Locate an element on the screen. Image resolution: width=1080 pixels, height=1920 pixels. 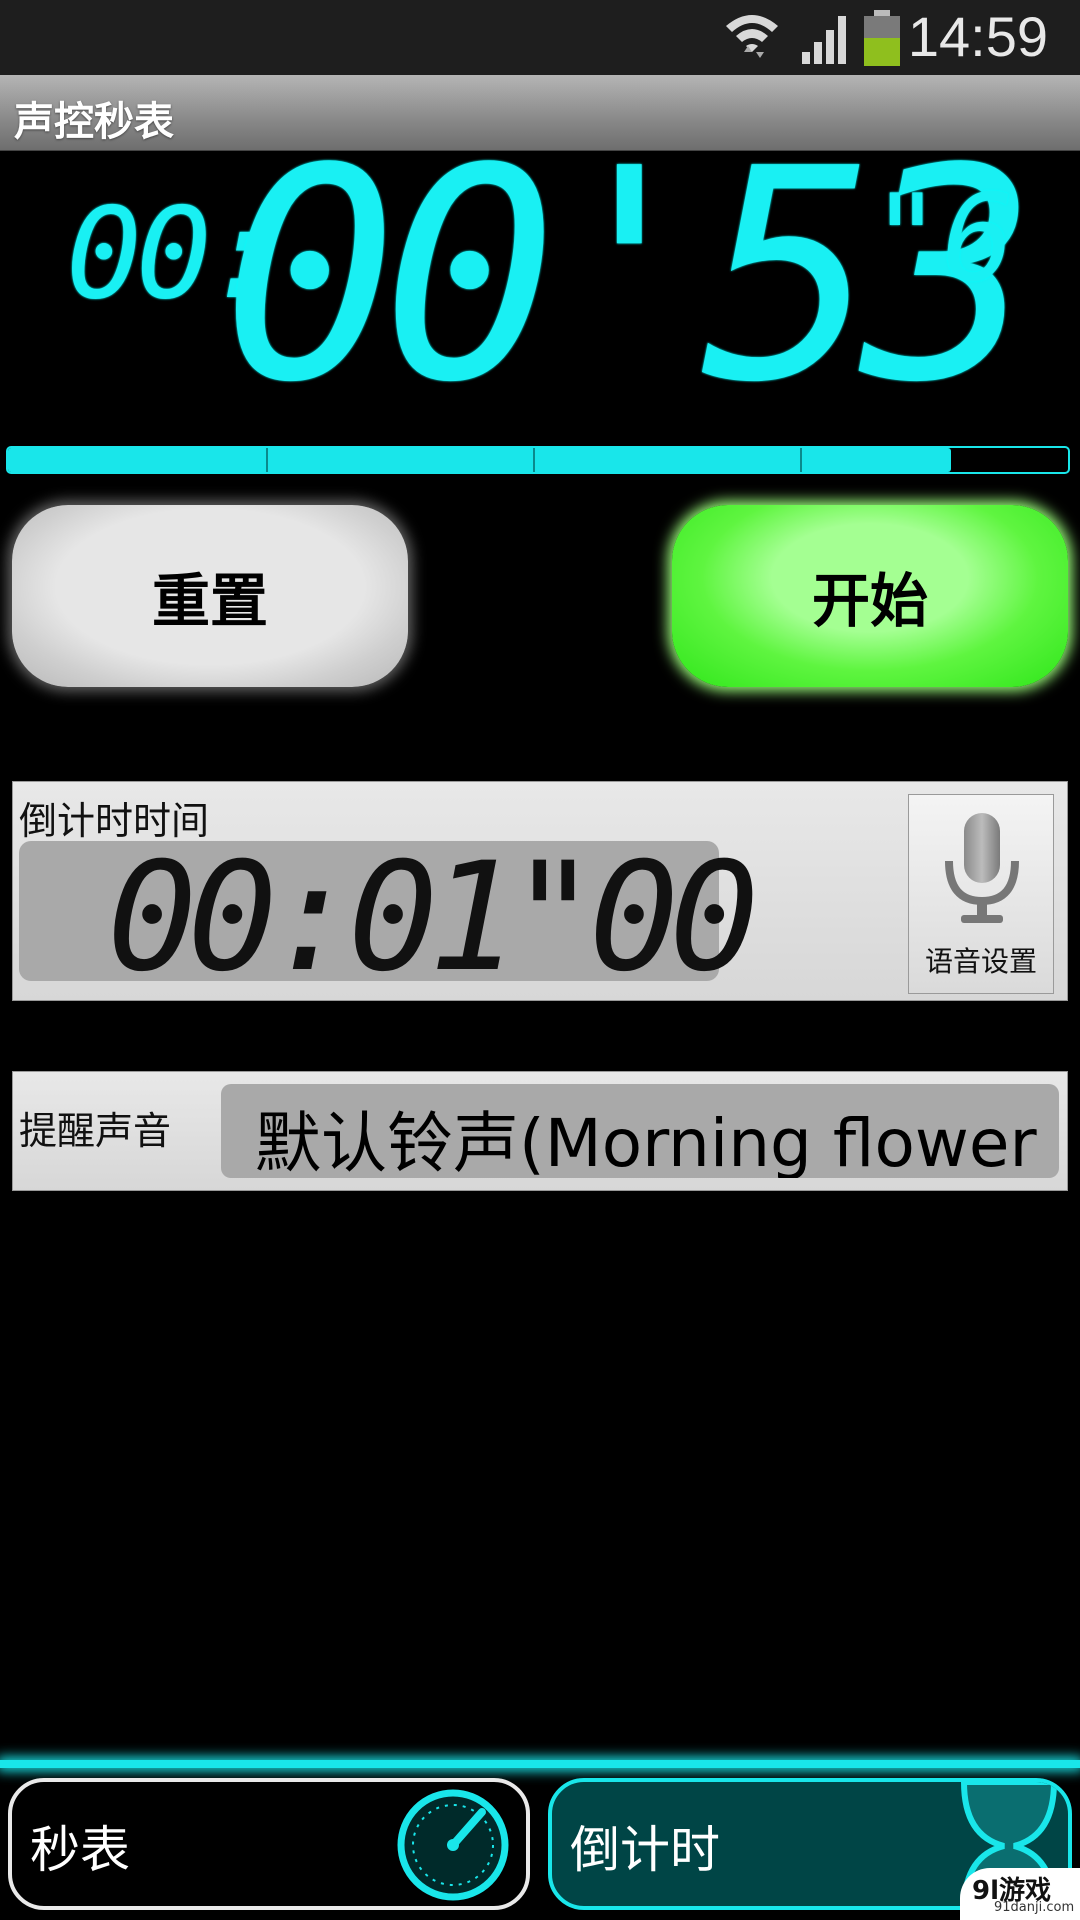
ringtone-panel: 提醒声音 默认铃声(Morning flower is located at coordinates (540, 1131).